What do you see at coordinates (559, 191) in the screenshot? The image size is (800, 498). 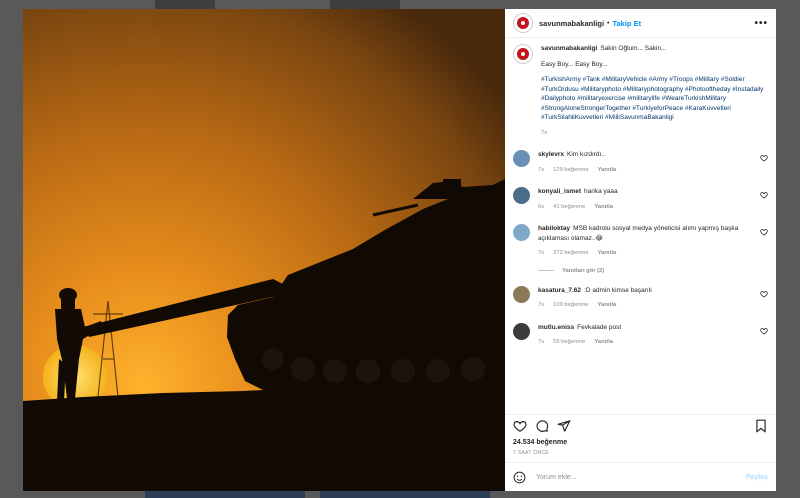 I see `commenter-username: konyali_ismet` at bounding box center [559, 191].